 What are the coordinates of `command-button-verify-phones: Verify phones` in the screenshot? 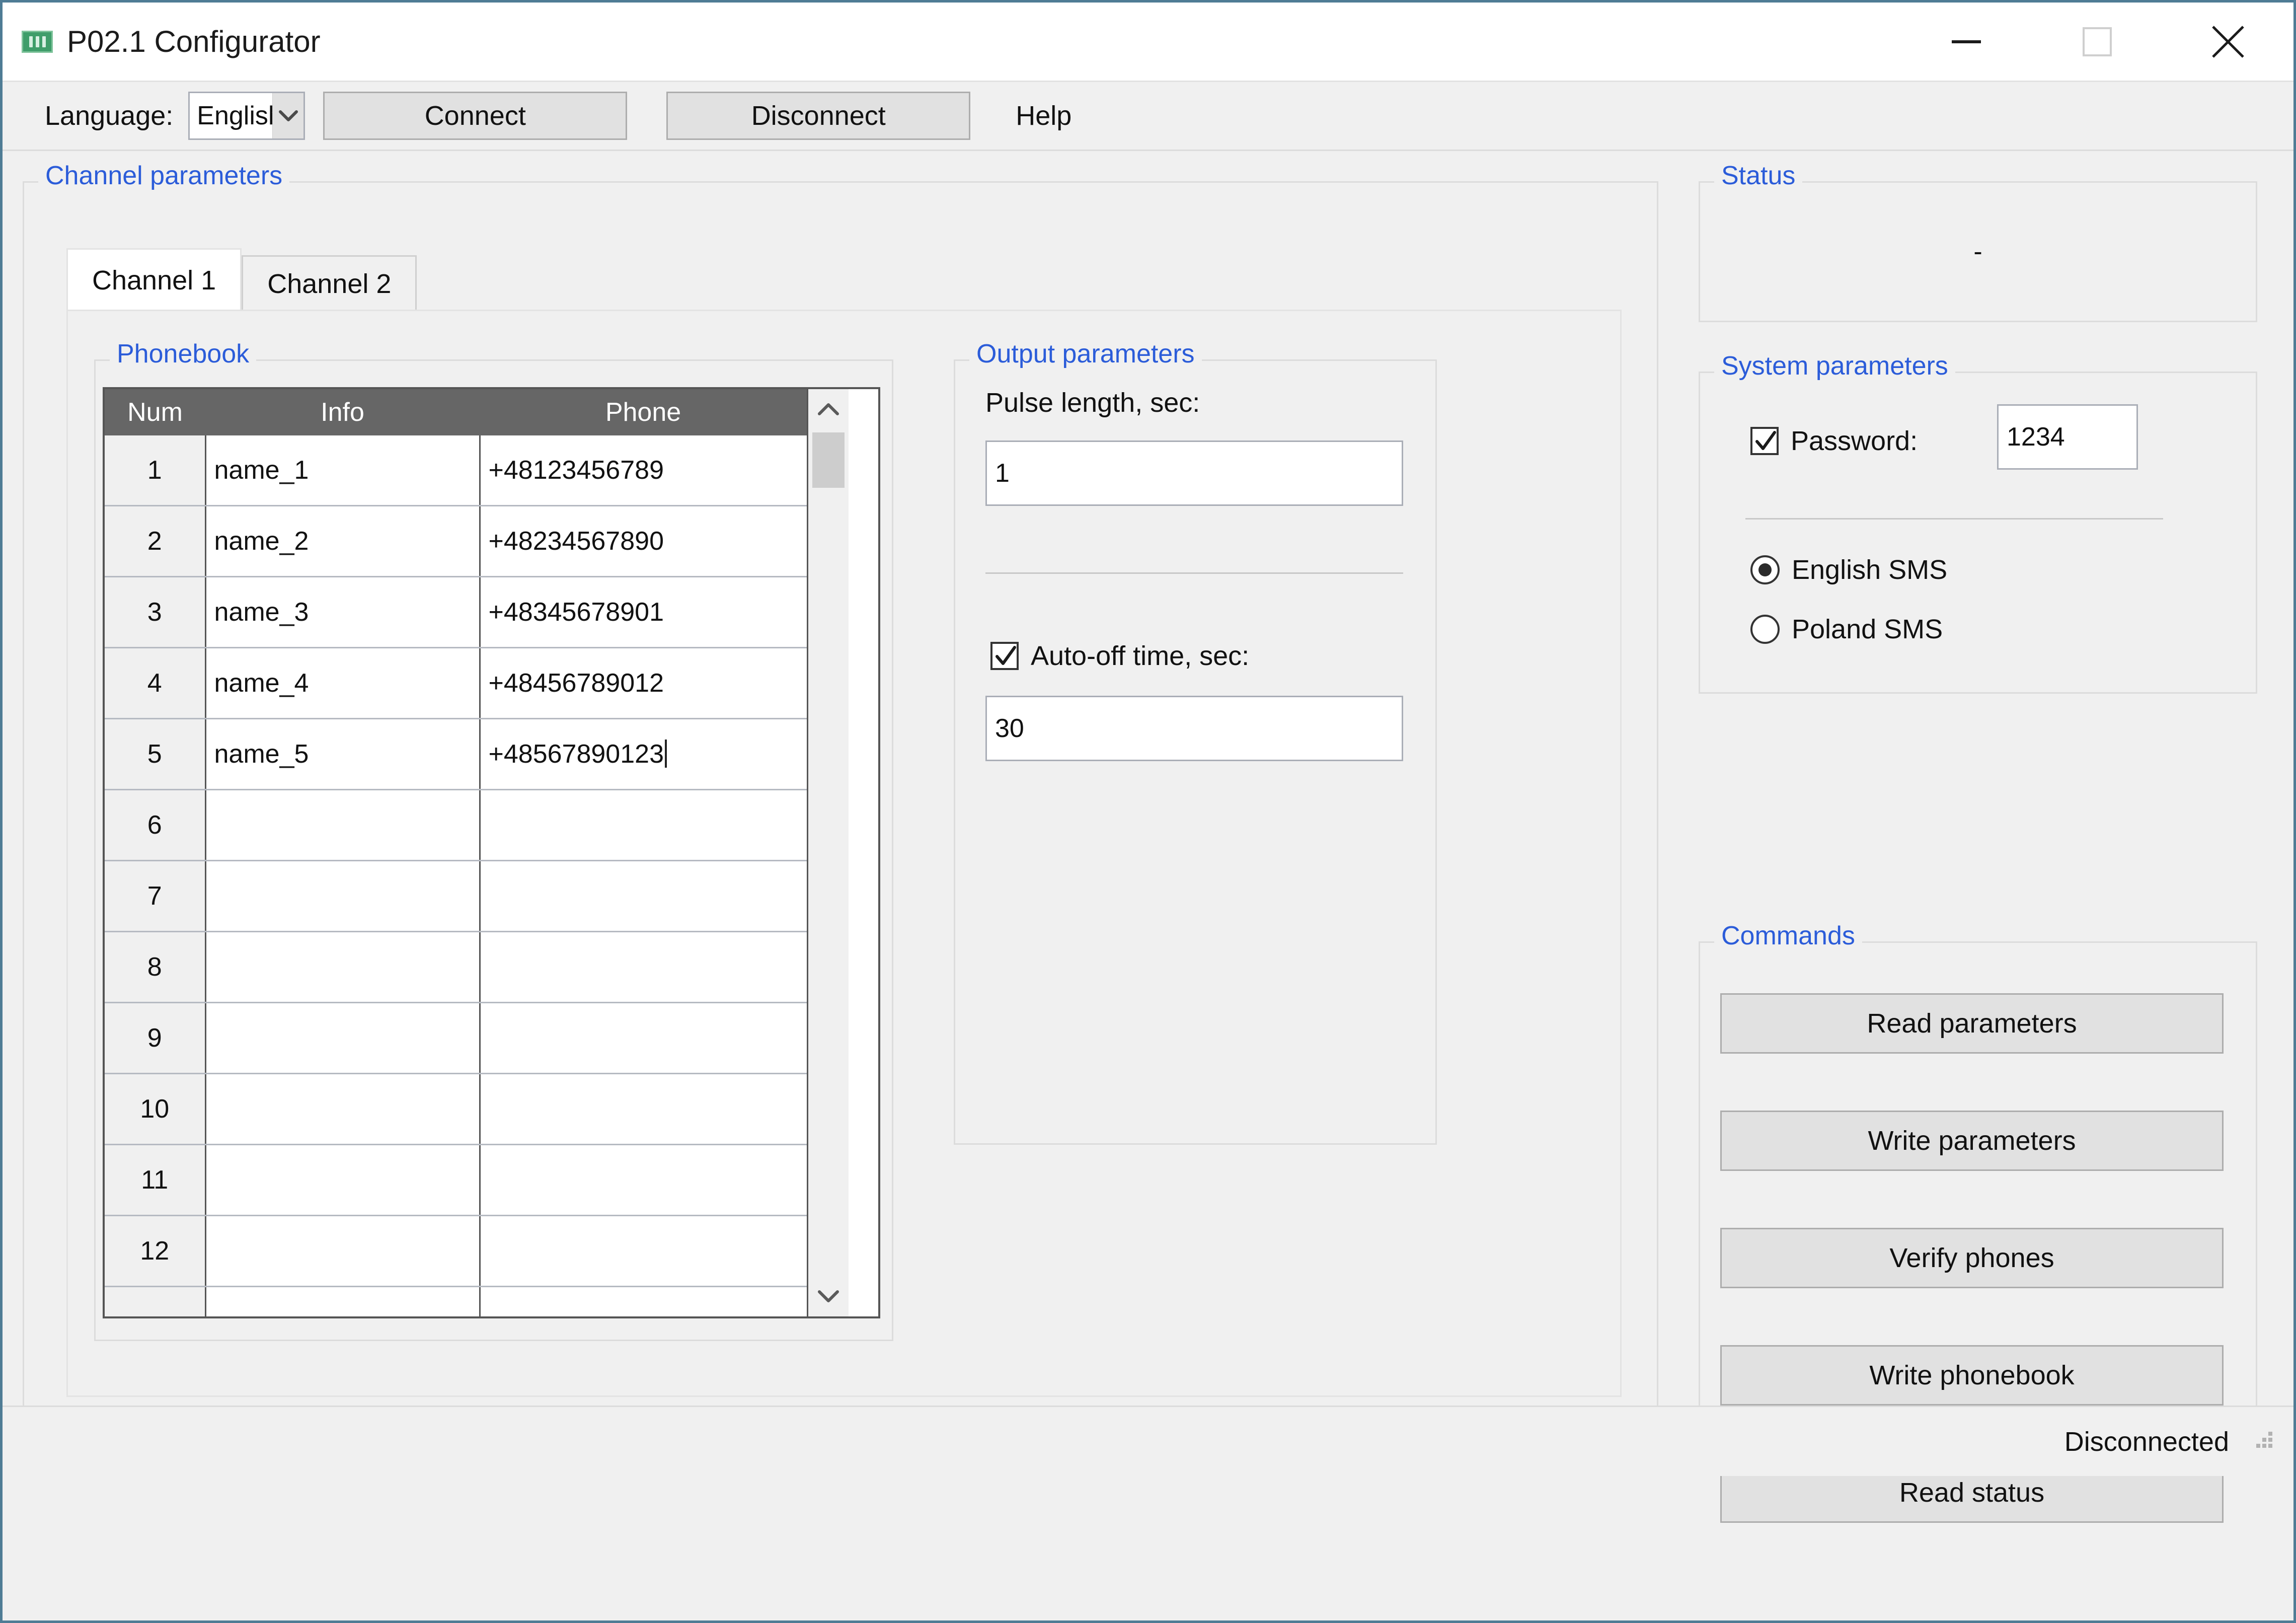 It's located at (1972, 1258).